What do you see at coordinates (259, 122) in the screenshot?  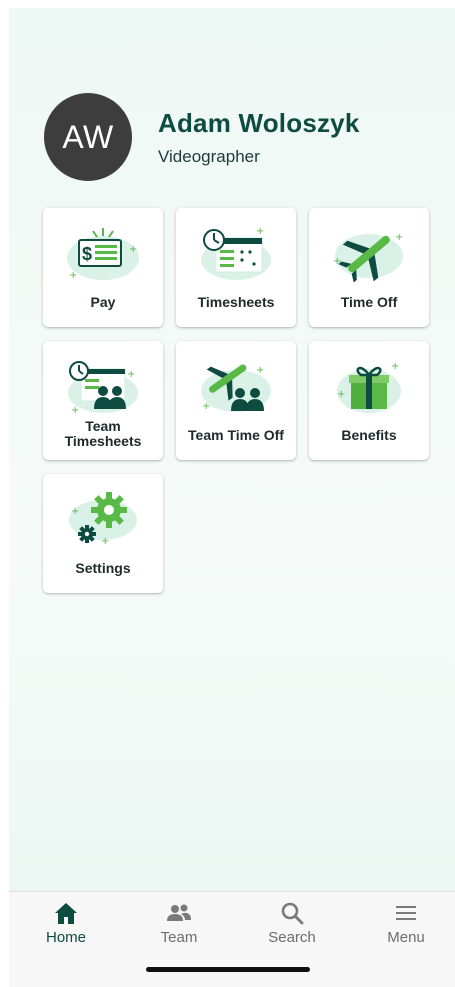 I see `profile-name: Adam Woloszyk` at bounding box center [259, 122].